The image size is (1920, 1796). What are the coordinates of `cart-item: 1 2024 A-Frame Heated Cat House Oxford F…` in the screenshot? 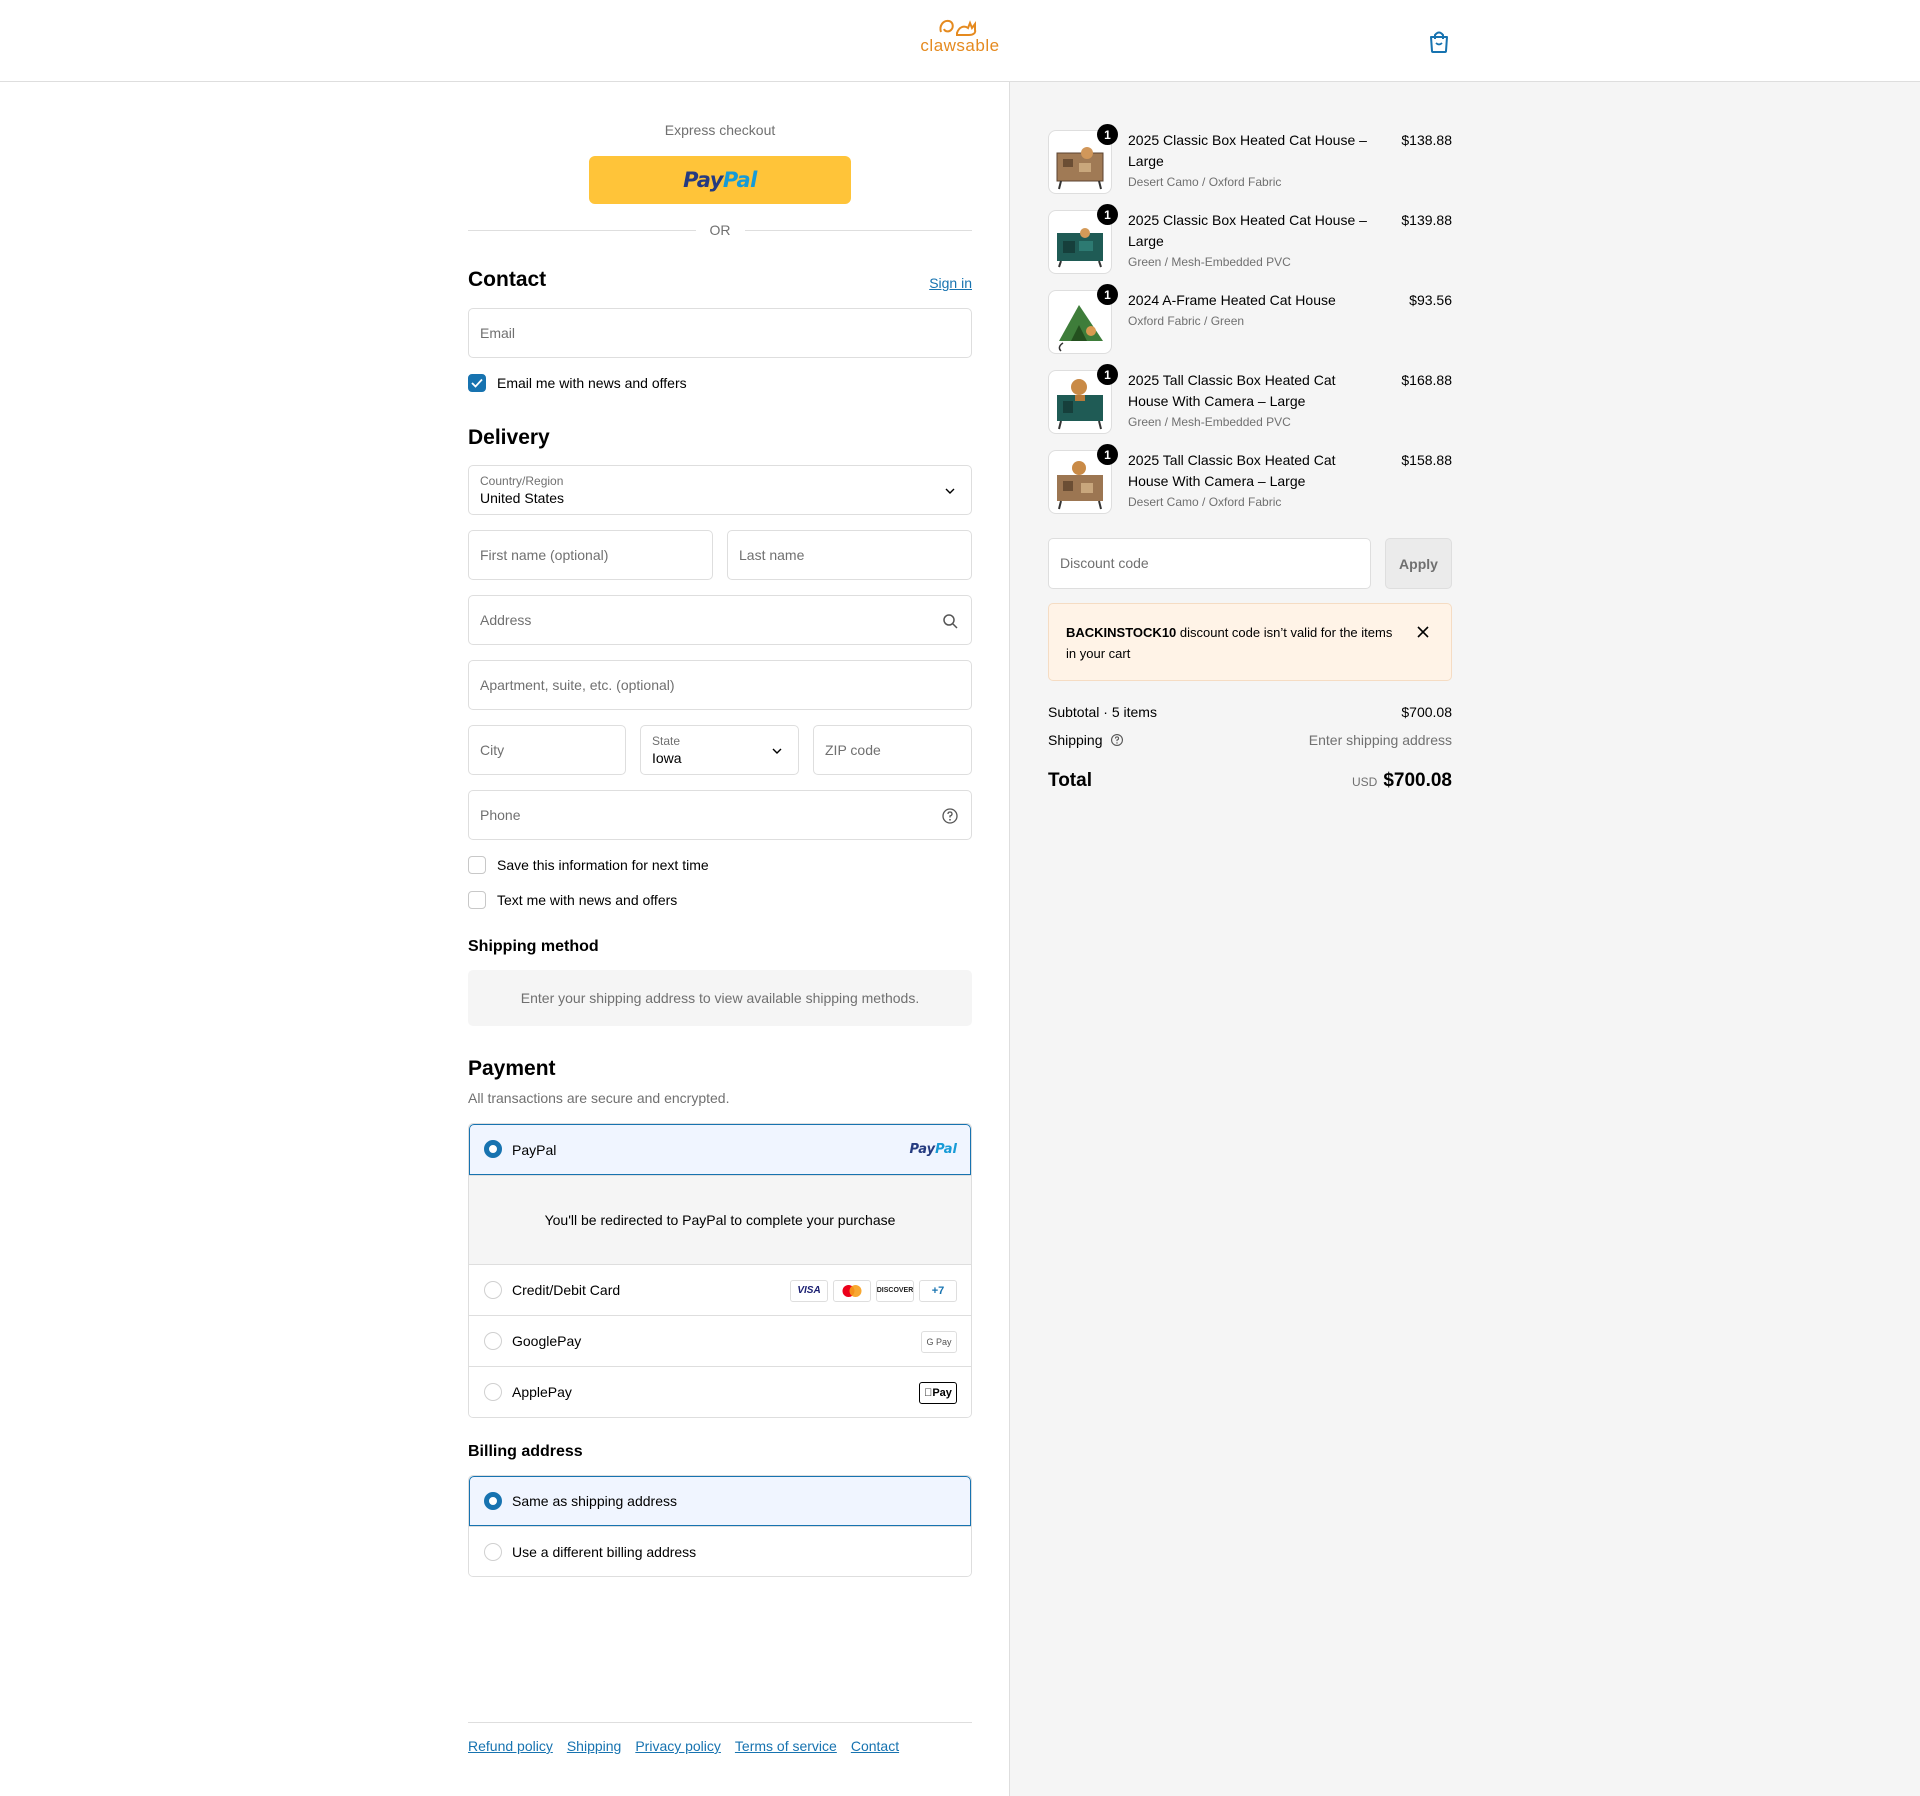 It's located at (1250, 319).